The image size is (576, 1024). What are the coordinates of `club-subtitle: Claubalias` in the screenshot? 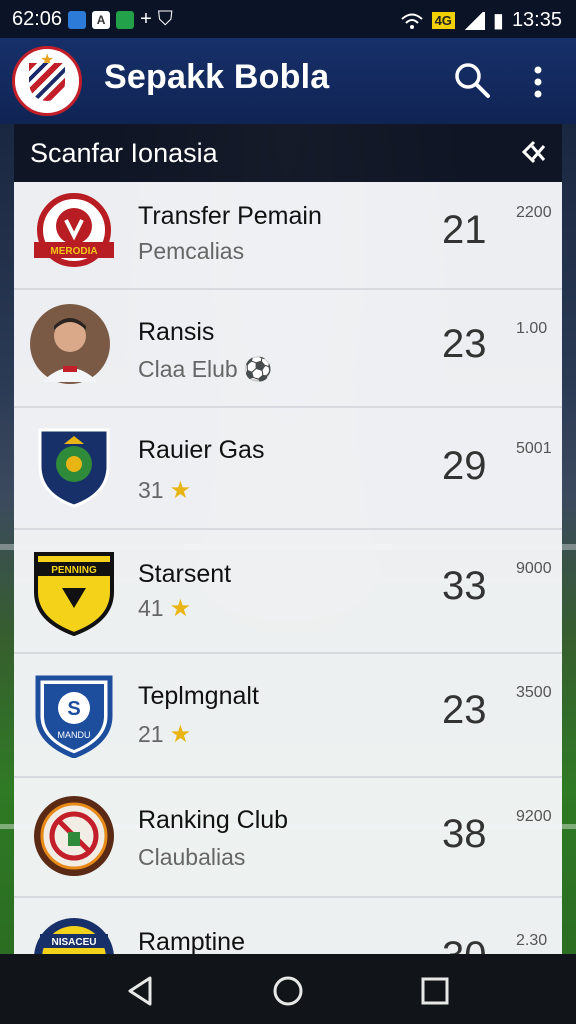 It's located at (191, 857).